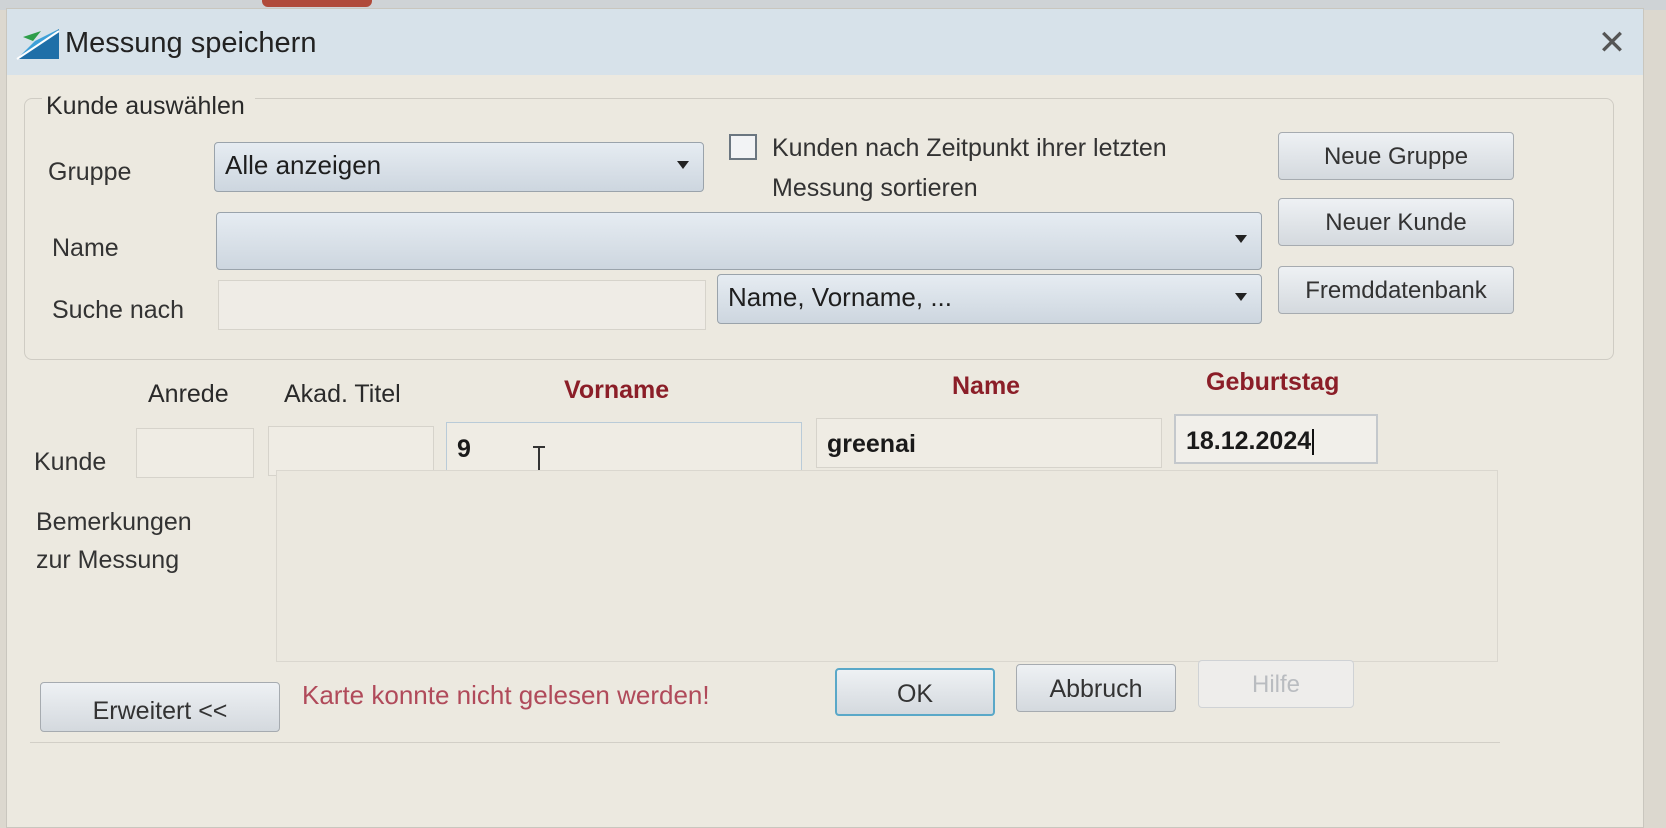 This screenshot has width=1666, height=828. Describe the element at coordinates (188, 394) in the screenshot. I see `header-anrede: Anrede` at that location.